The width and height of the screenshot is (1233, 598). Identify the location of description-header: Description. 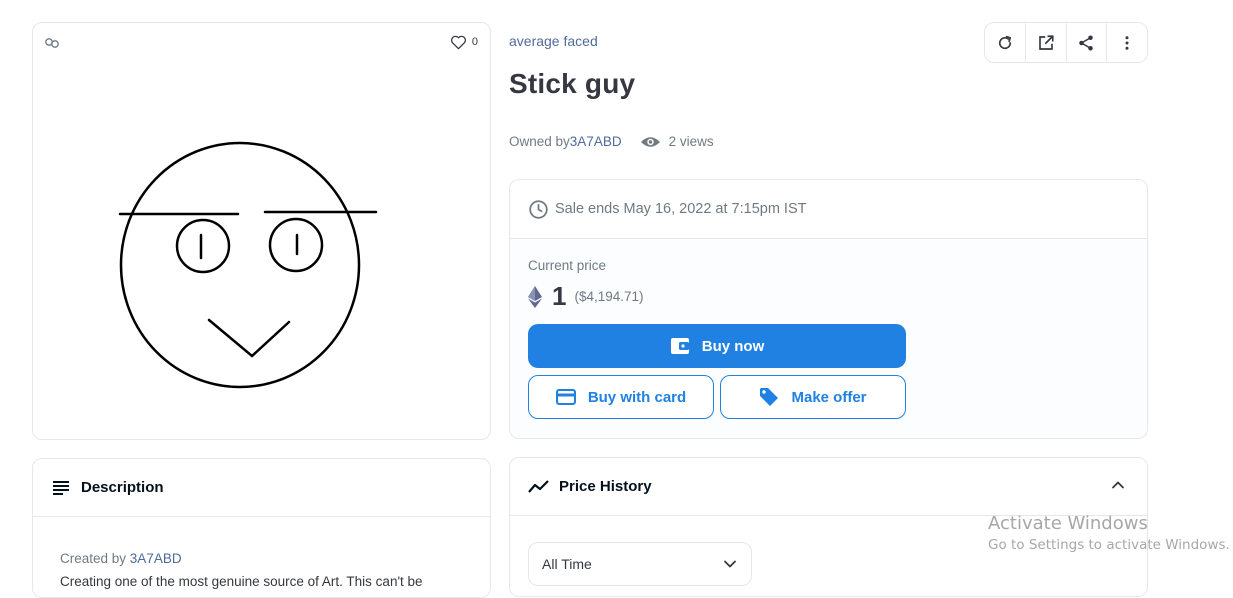
(261, 488).